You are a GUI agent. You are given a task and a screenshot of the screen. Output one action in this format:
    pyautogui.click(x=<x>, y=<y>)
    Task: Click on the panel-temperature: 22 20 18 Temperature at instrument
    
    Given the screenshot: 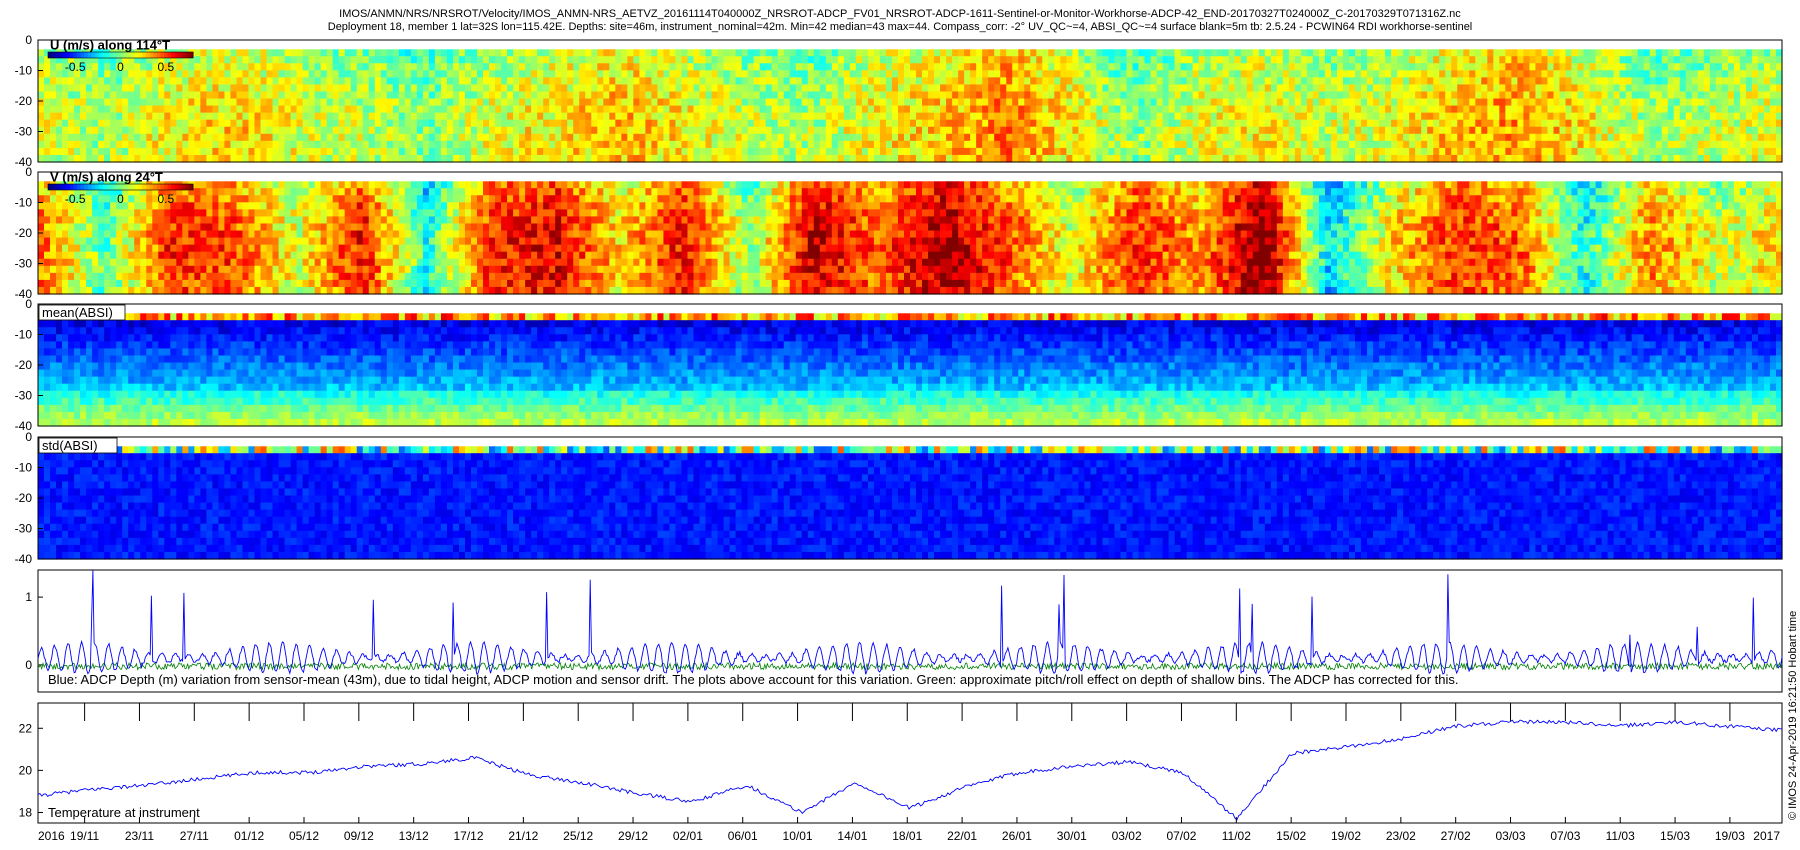 What is the action you would take?
    pyautogui.click(x=901, y=763)
    